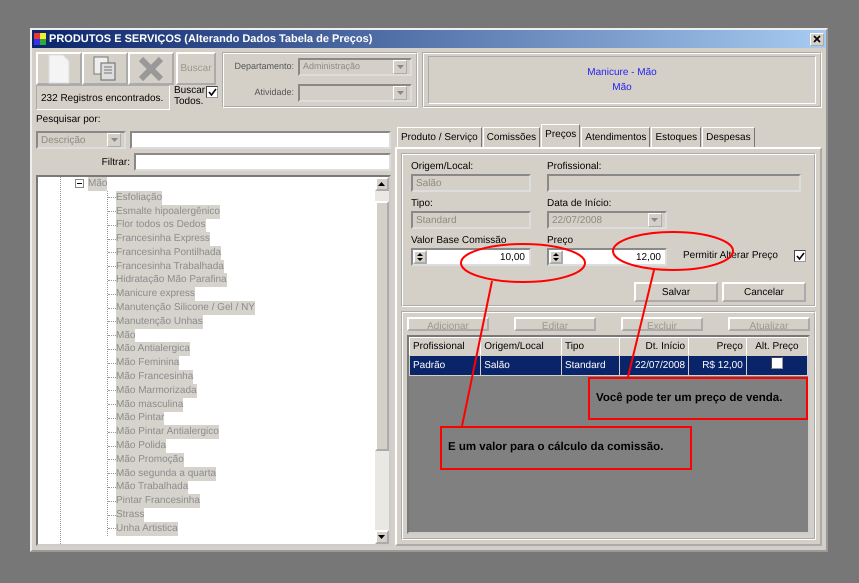 The width and height of the screenshot is (859, 583). I want to click on delete-button, so click(151, 68).